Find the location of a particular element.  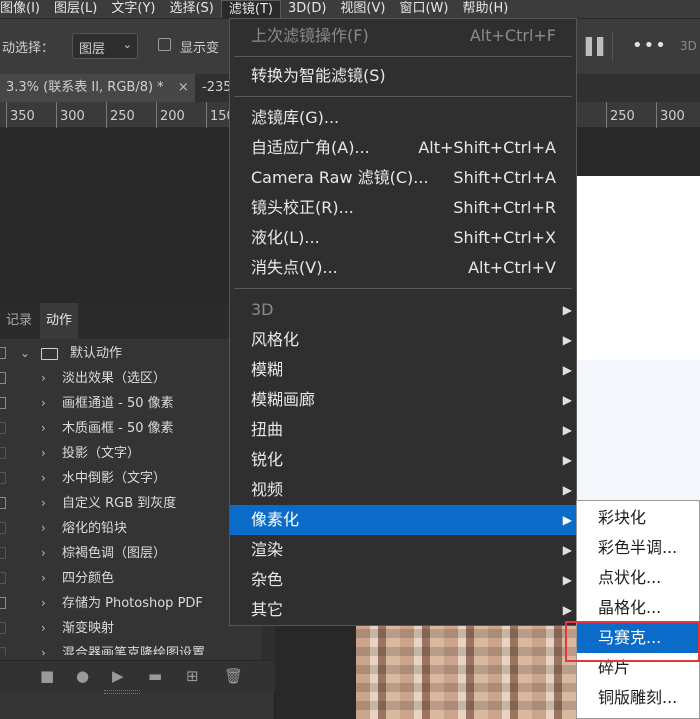

menu-select: 选择(S) is located at coordinates (191, 9).